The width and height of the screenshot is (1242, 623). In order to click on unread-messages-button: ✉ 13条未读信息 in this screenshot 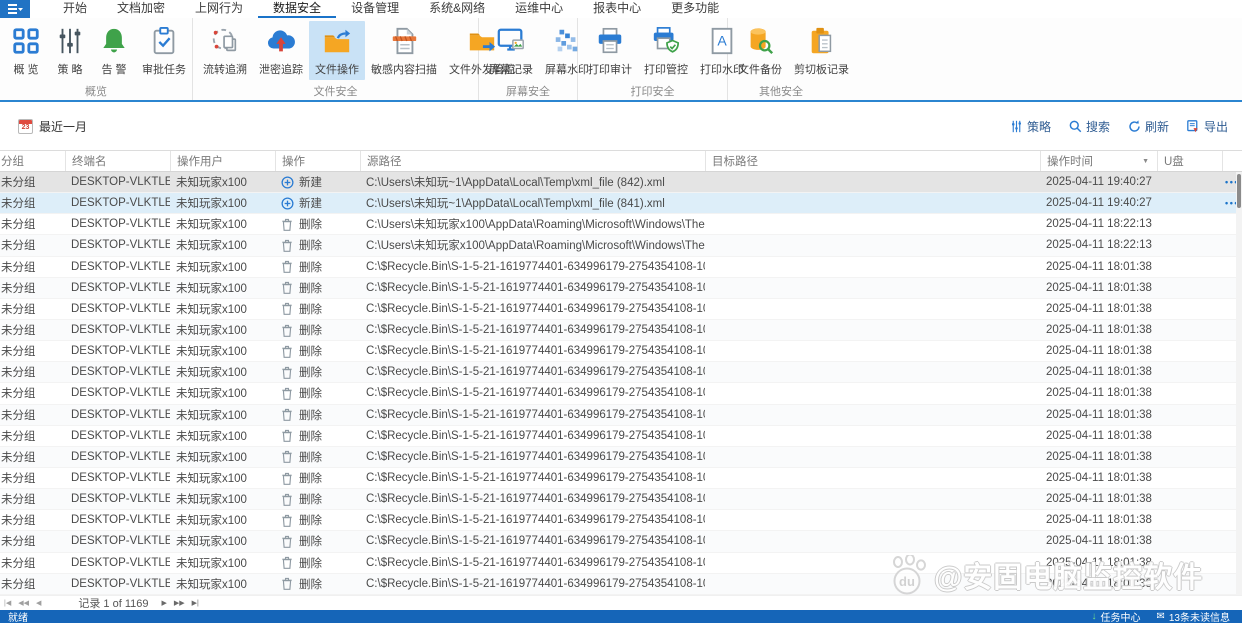, I will do `click(1193, 616)`.